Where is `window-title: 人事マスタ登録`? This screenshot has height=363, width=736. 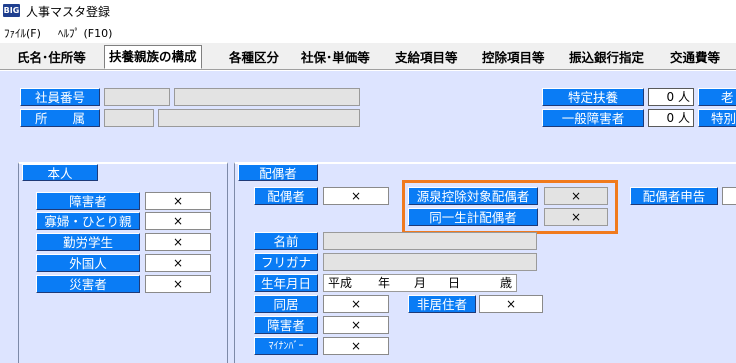
window-title: 人事マスタ登録 is located at coordinates (68, 12).